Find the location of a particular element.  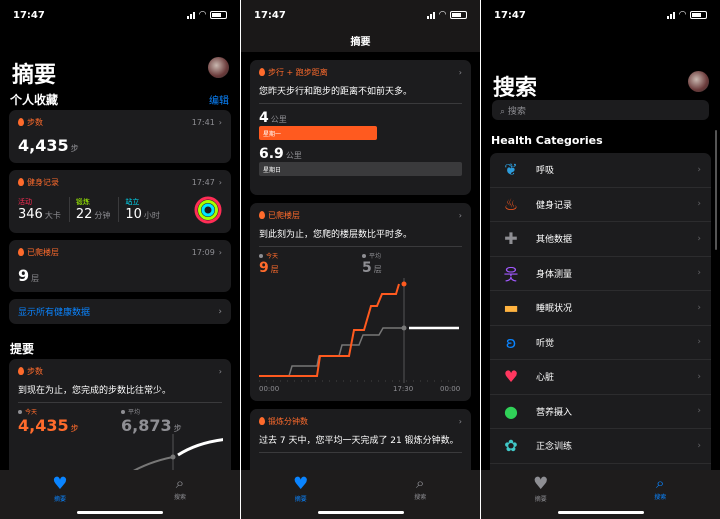

floors-card: 已爬楼层 17:09 › 9层 is located at coordinates (120, 266).